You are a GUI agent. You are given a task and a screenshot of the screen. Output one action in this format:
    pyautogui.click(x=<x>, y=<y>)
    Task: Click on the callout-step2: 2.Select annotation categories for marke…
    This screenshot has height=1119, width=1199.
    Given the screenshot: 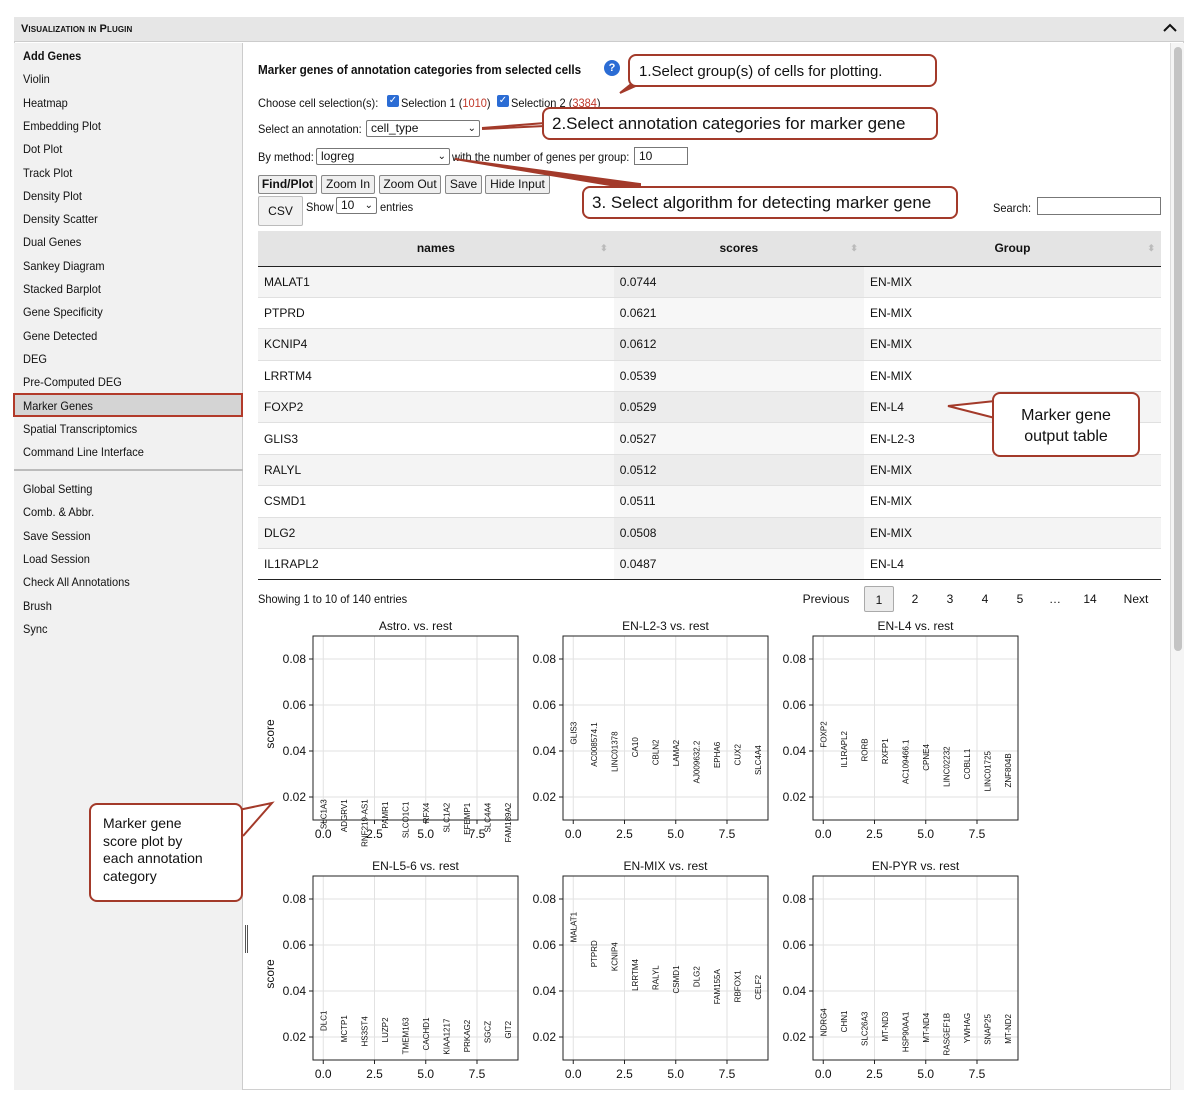 What is the action you would take?
    pyautogui.click(x=740, y=123)
    